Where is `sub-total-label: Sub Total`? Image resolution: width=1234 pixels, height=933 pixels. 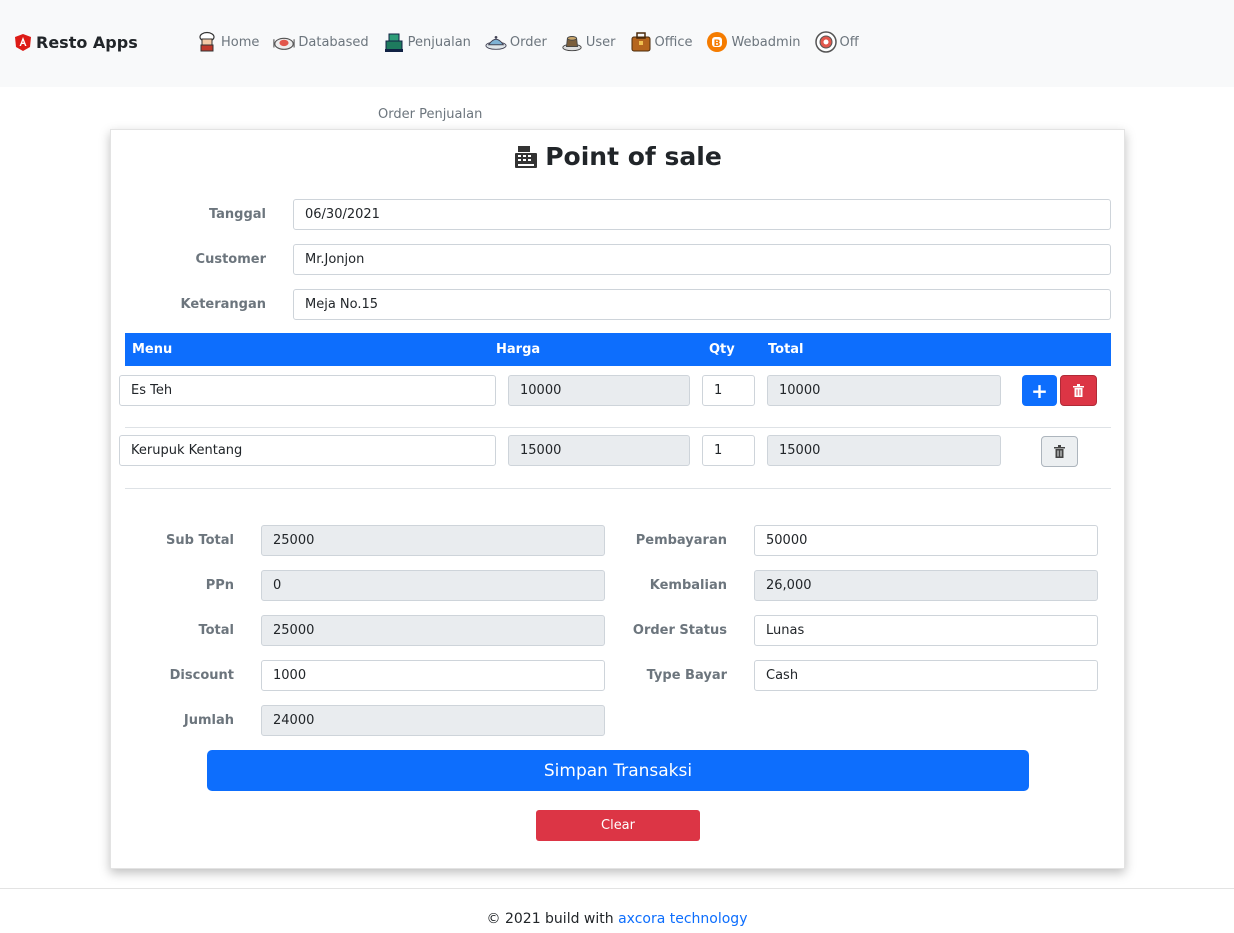
sub-total-label: Sub Total is located at coordinates (200, 540).